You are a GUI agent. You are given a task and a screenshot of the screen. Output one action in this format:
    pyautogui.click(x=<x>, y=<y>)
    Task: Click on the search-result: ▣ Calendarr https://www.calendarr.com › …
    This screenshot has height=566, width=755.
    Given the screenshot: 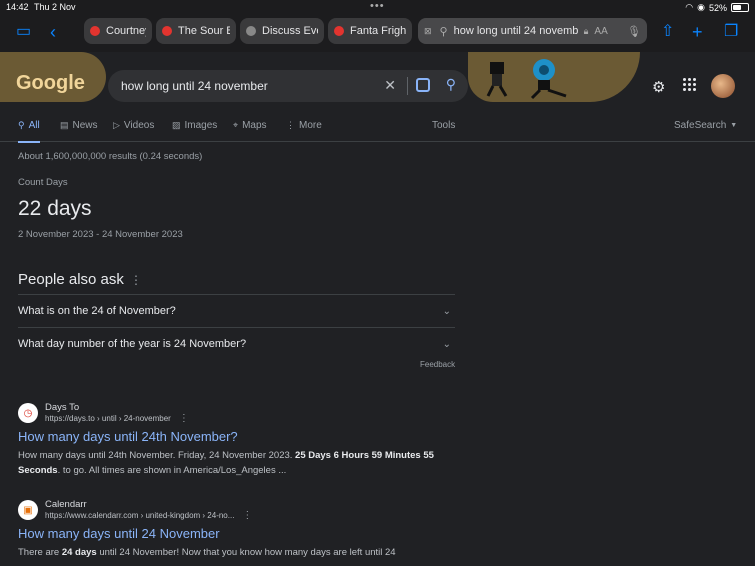 What is the action you would take?
    pyautogui.click(x=233, y=529)
    